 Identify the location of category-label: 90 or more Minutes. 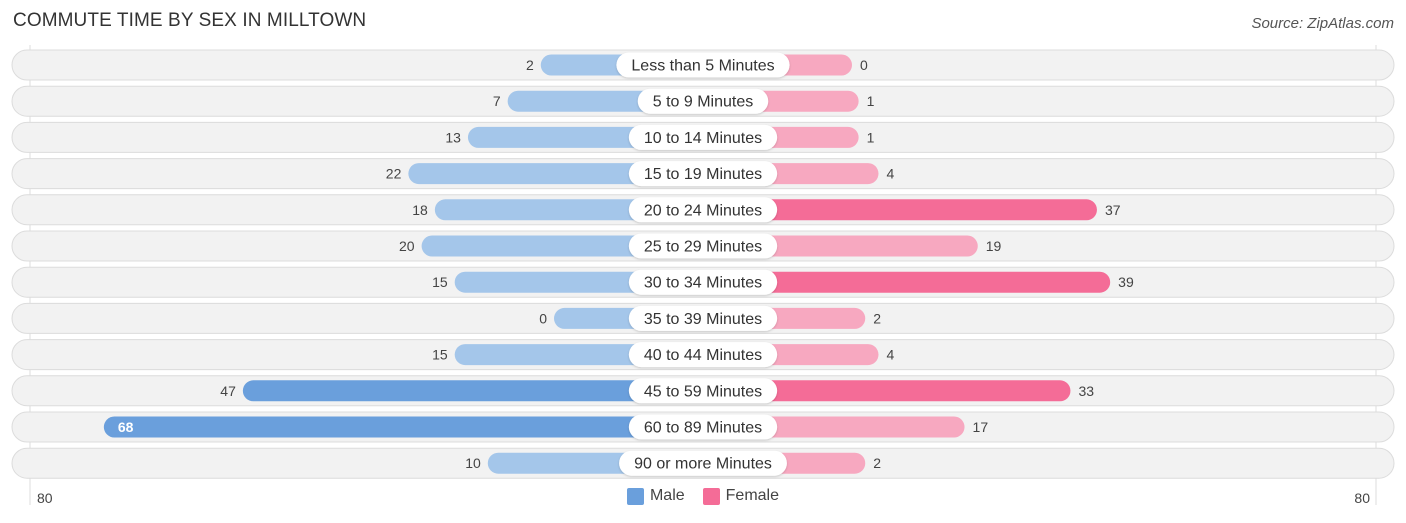
(703, 464).